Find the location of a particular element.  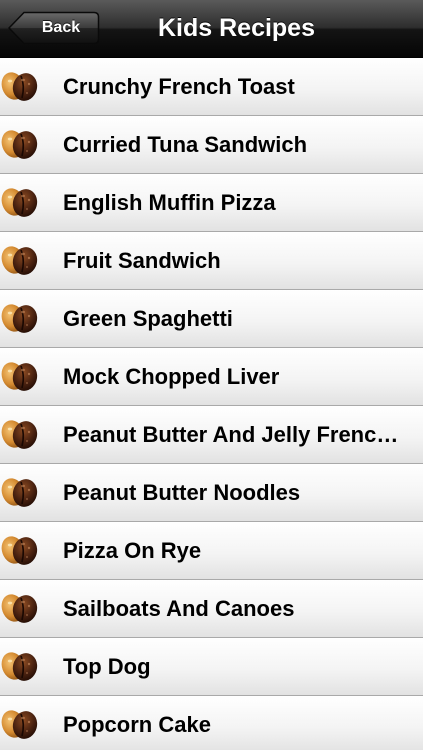

recipe-row: English Muffin Pizza is located at coordinates (211, 203).